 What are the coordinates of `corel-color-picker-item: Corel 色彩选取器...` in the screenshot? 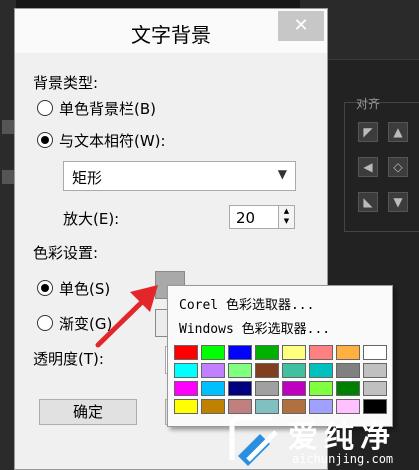 It's located at (246, 303).